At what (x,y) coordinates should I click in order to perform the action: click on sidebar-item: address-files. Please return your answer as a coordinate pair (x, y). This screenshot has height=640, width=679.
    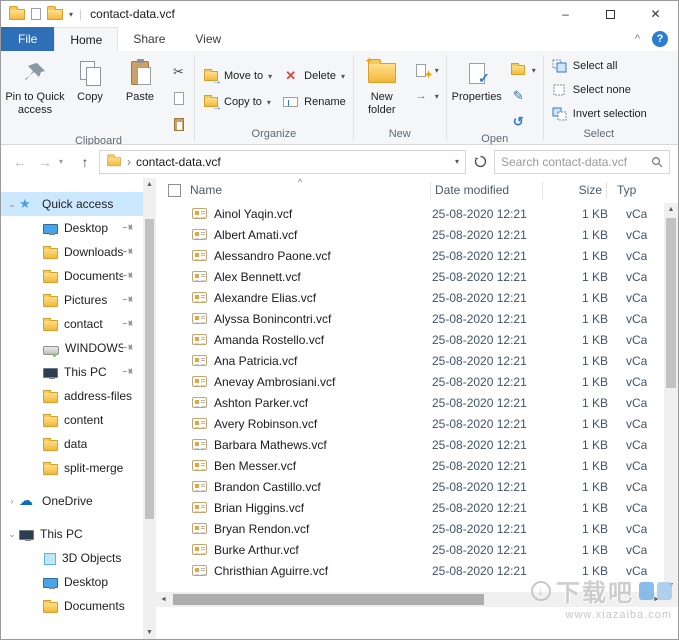
    Looking at the image, I should click on (72, 396).